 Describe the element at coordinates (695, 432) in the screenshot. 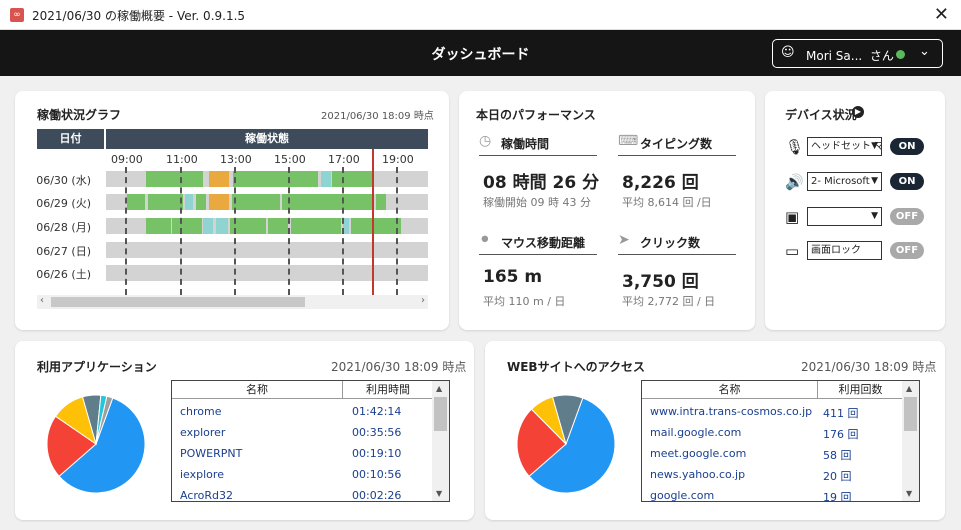

I see `table-cell-name: mail.google.com` at that location.